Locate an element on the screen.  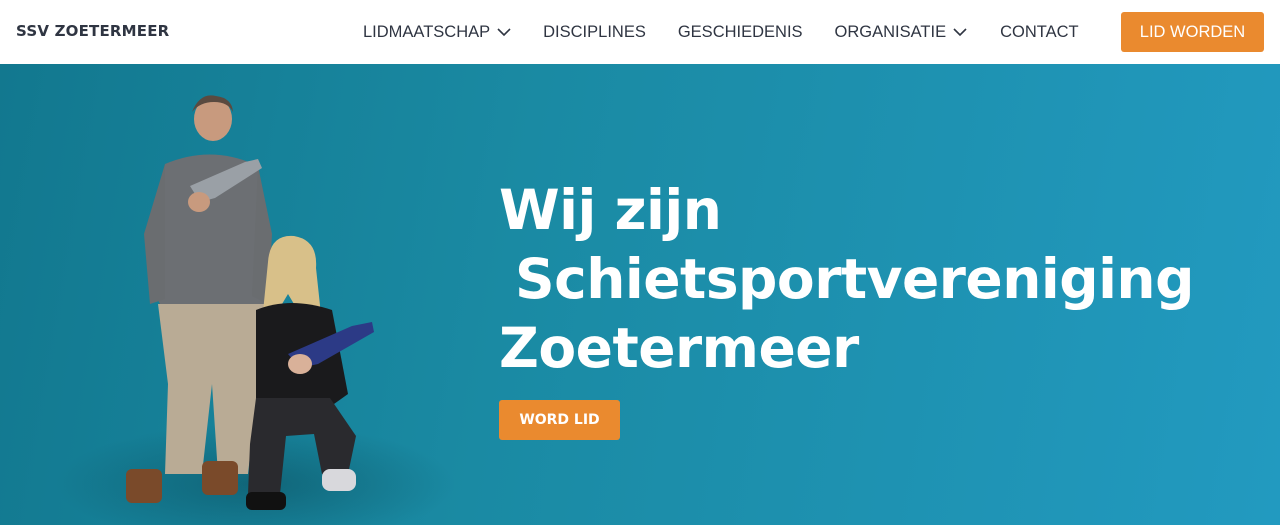
nav-item-contact: CONTACT is located at coordinates (1039, 32).